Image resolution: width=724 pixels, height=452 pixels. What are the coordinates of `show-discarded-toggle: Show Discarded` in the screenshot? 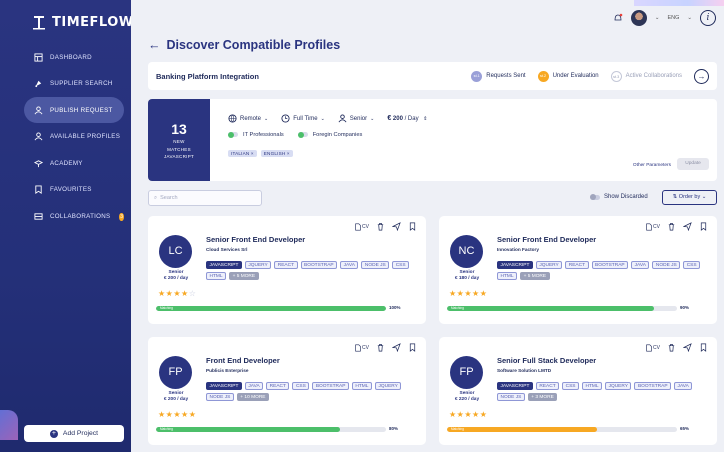 It's located at (619, 197).